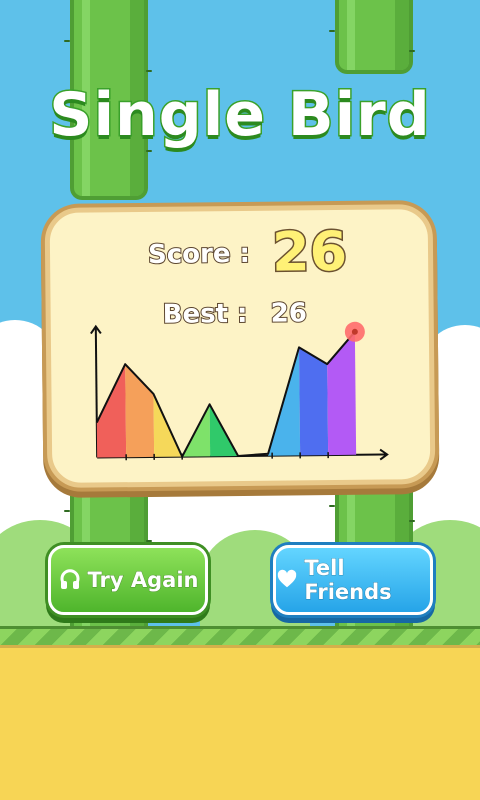 This screenshot has width=480, height=800. Describe the element at coordinates (309, 251) in the screenshot. I see `score-value: 26` at that location.